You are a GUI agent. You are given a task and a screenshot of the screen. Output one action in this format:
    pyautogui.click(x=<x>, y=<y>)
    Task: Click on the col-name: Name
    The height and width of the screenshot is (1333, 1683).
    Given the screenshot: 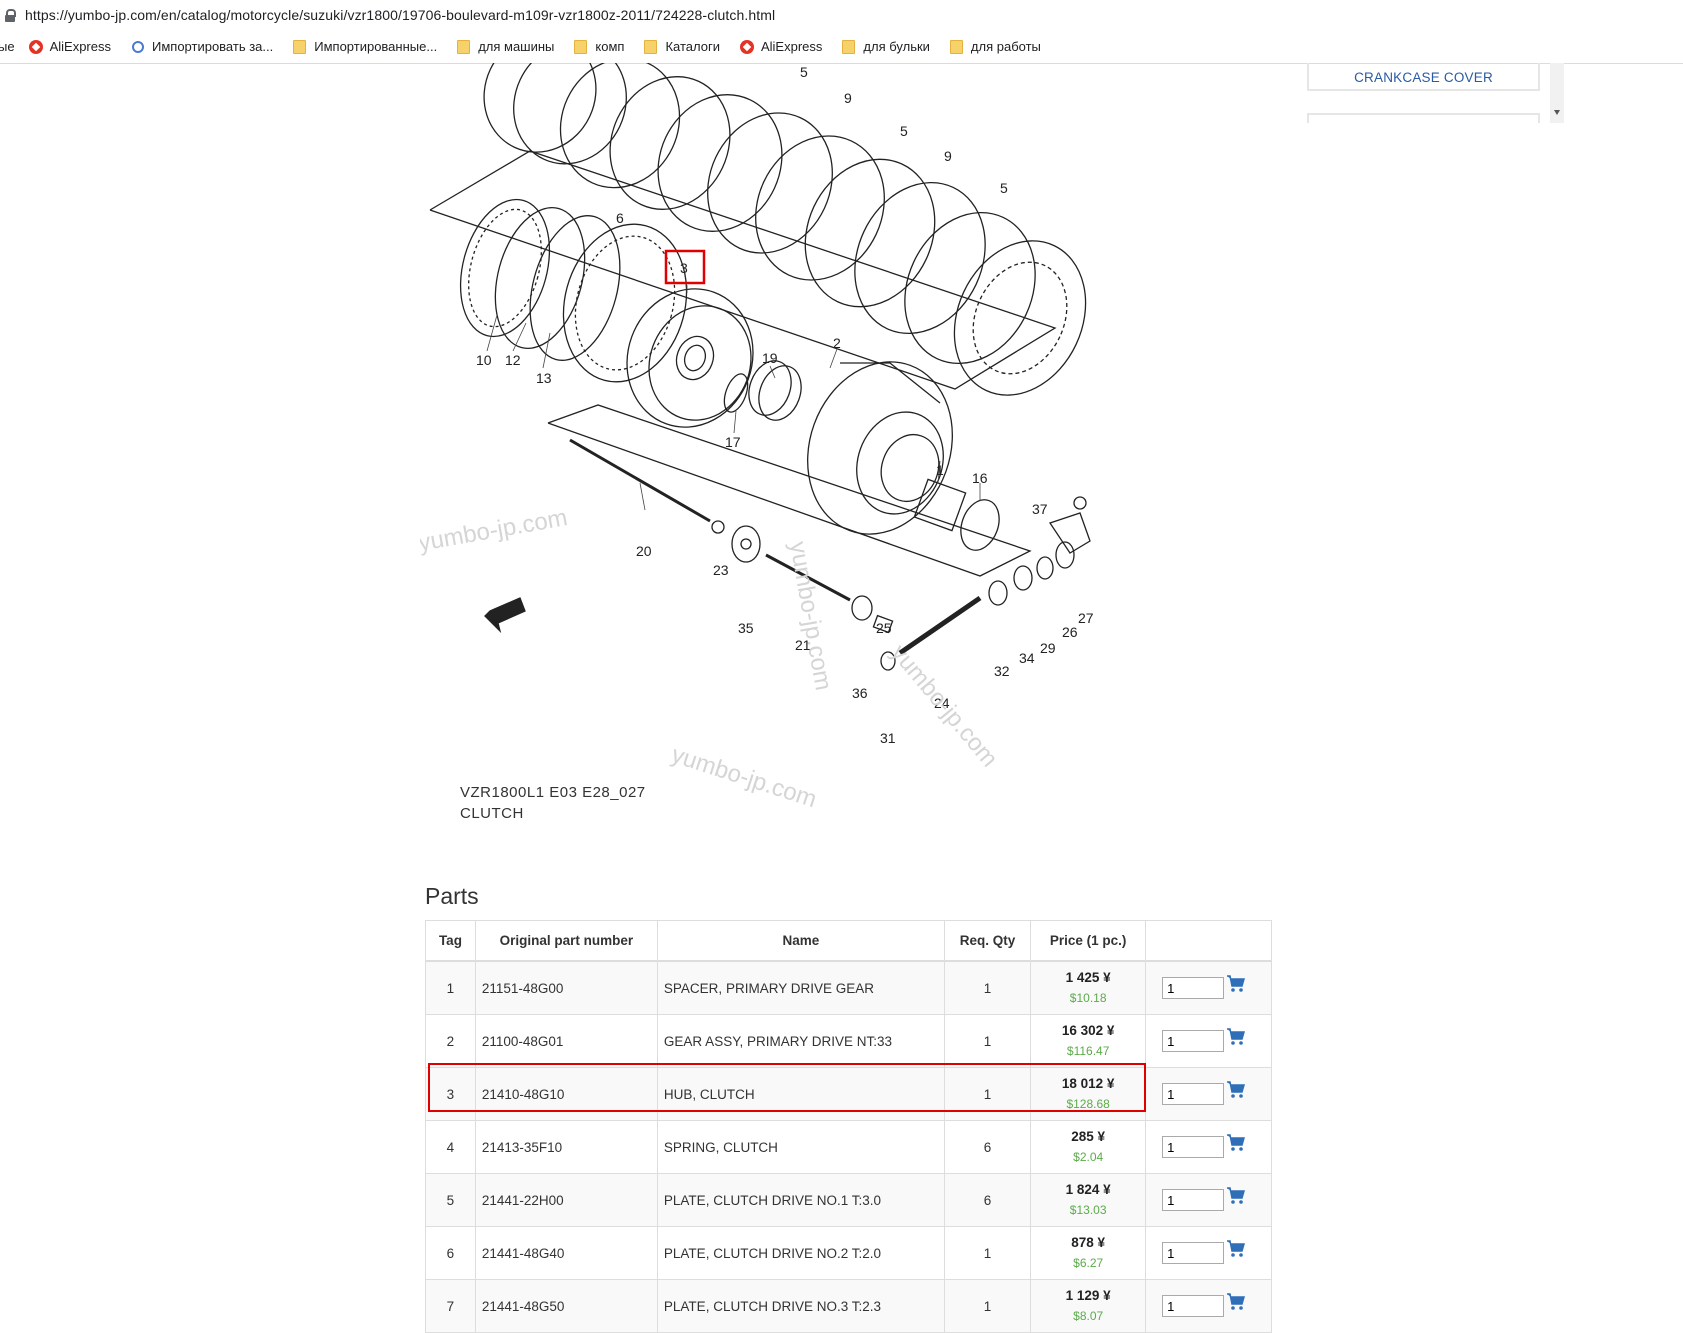 What is the action you would take?
    pyautogui.click(x=800, y=941)
    